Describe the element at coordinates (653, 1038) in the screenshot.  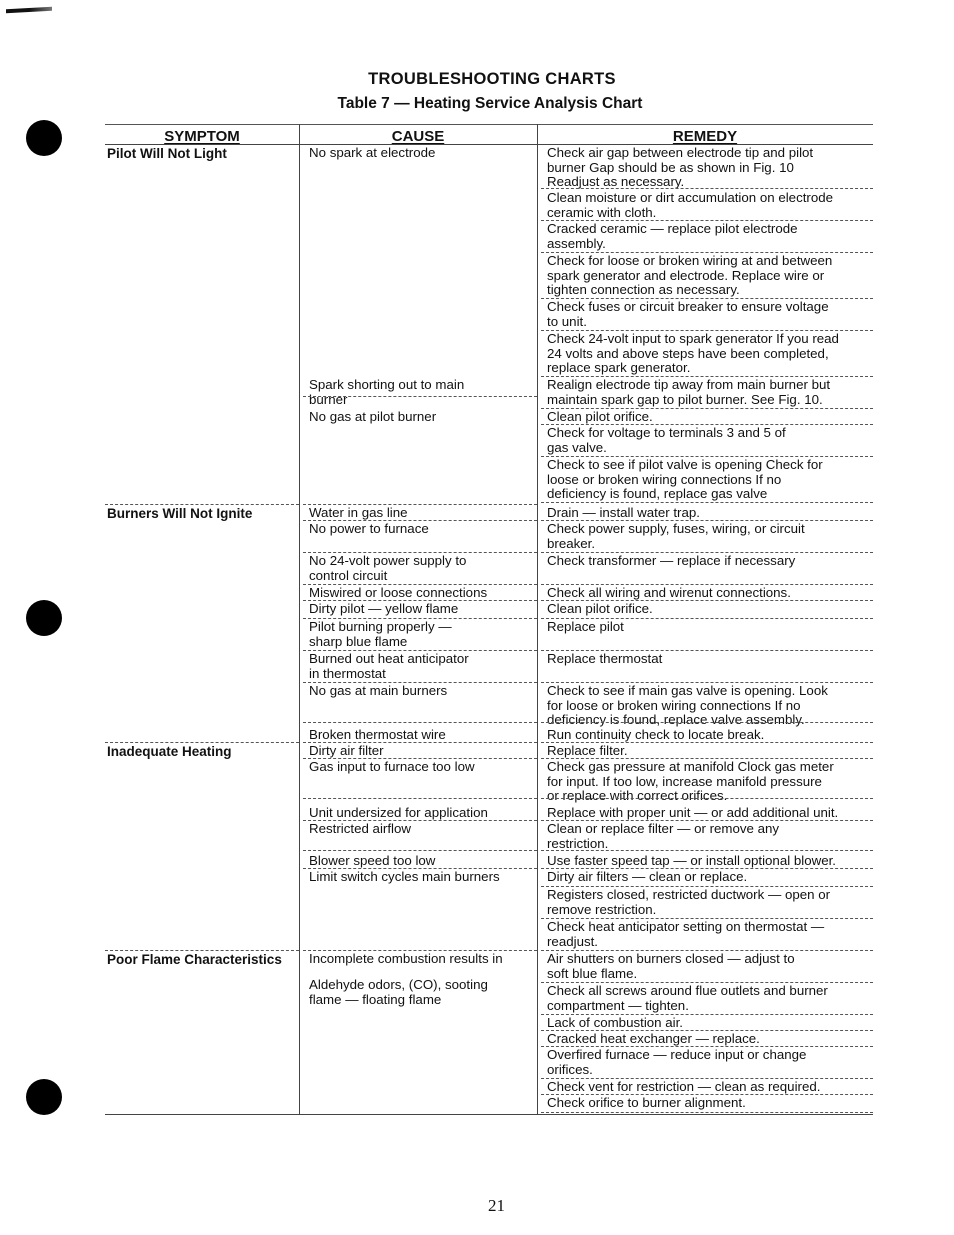
I see `remedy-cell: Cracked heat exchanger — replace.` at that location.